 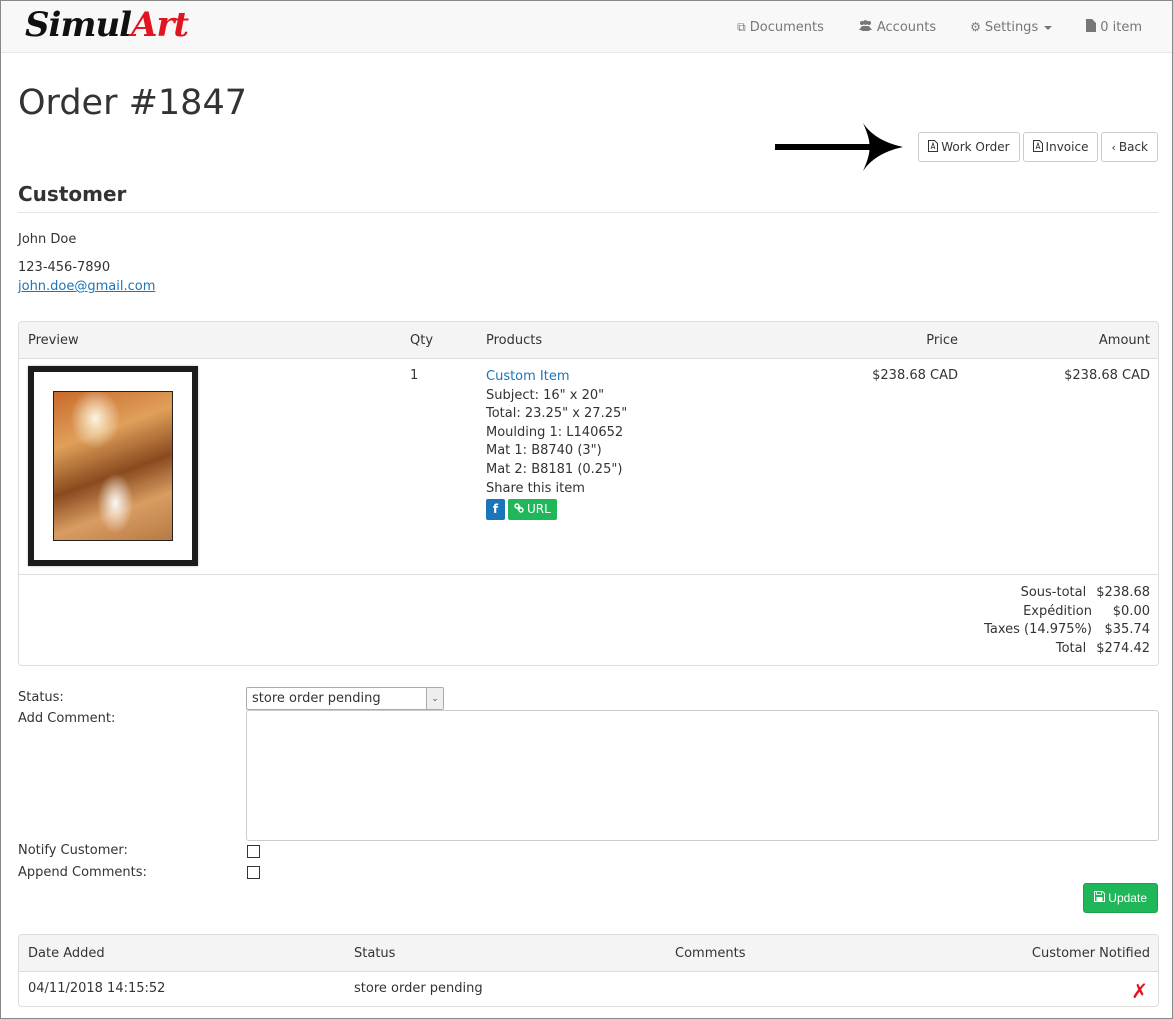 I want to click on nav-cart-label: 0 item, so click(x=1121, y=27).